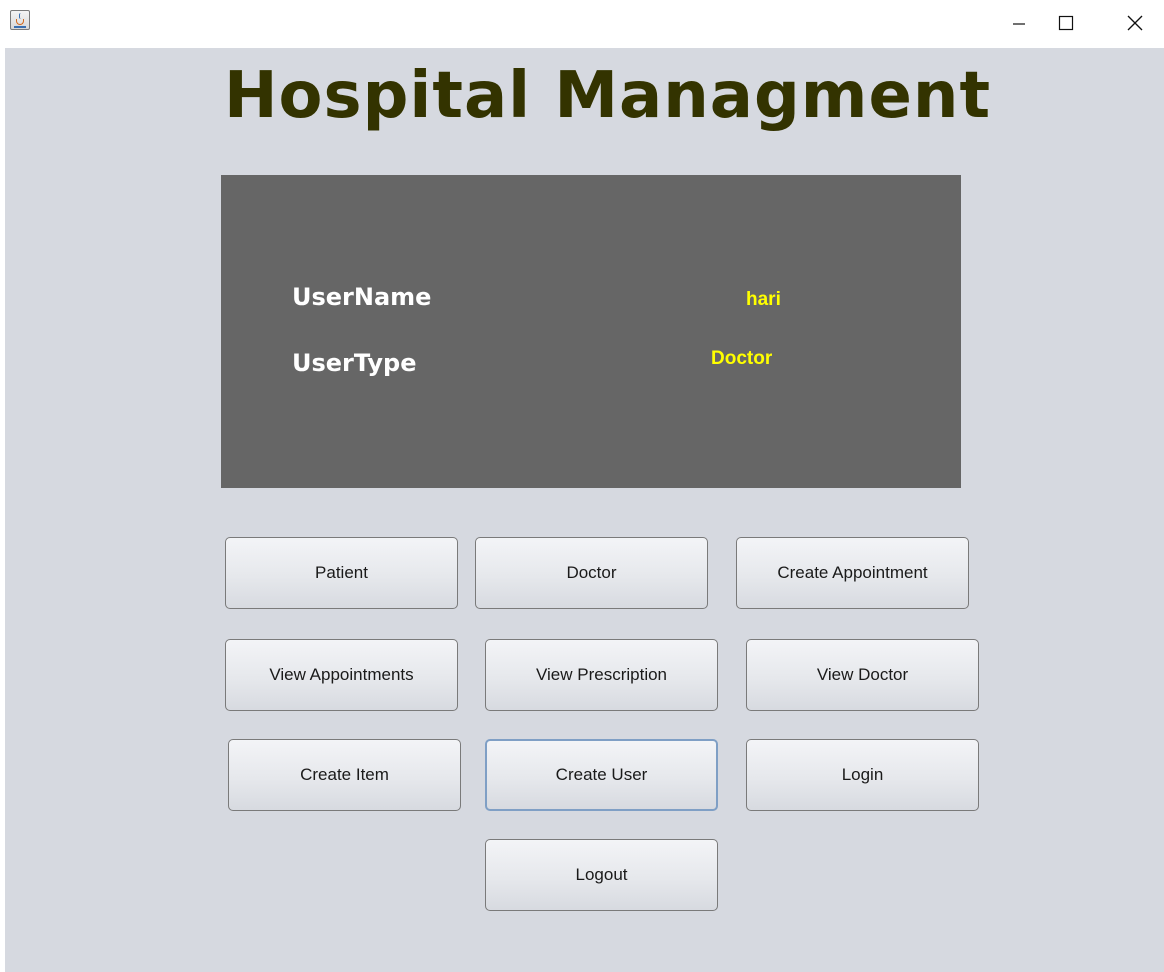 Image resolution: width=1164 pixels, height=972 pixels. Describe the element at coordinates (601, 675) in the screenshot. I see `view-prescription-button: View Prescription` at that location.